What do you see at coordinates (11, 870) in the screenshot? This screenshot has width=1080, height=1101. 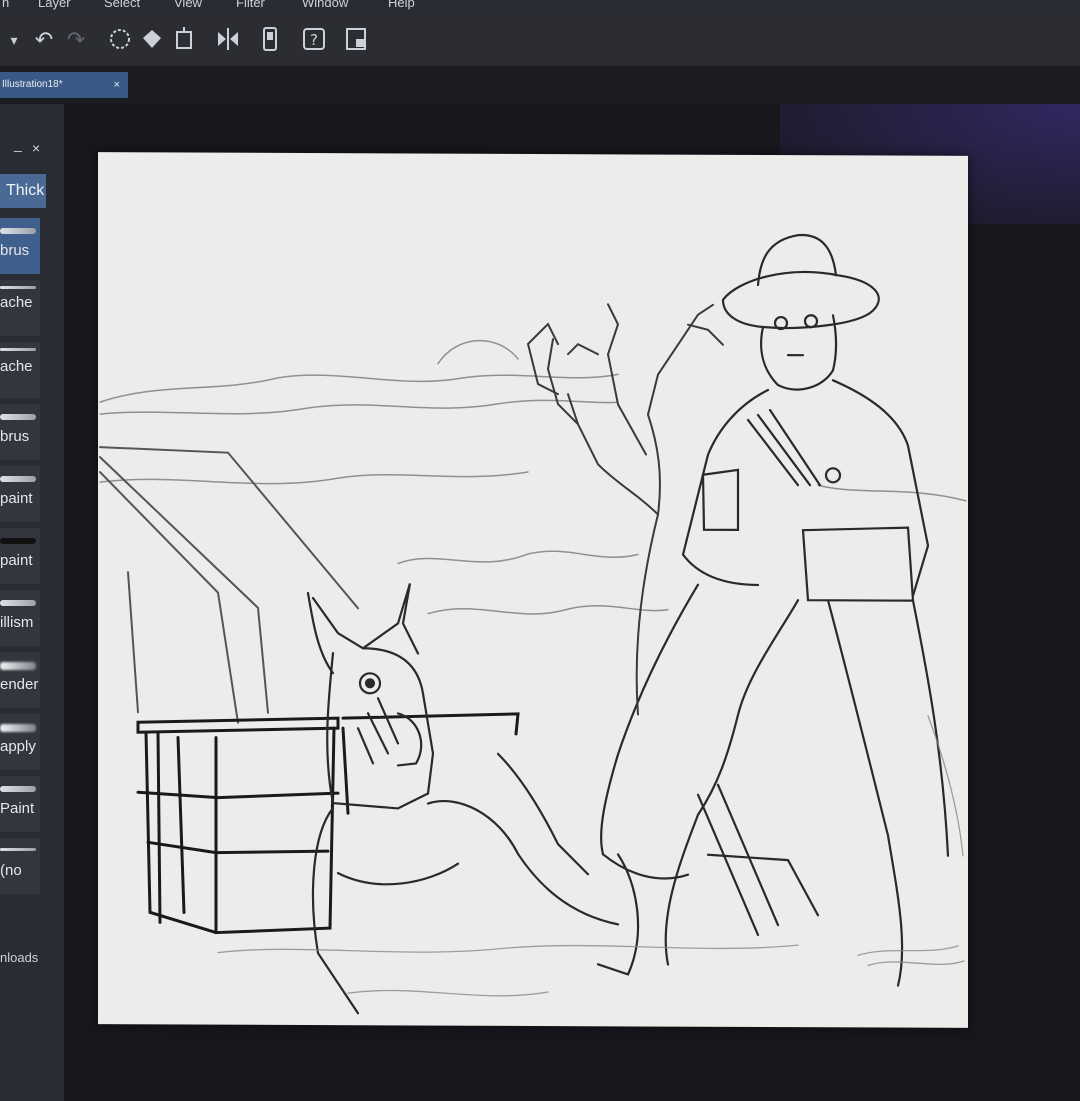 I see `brush-label: (no` at bounding box center [11, 870].